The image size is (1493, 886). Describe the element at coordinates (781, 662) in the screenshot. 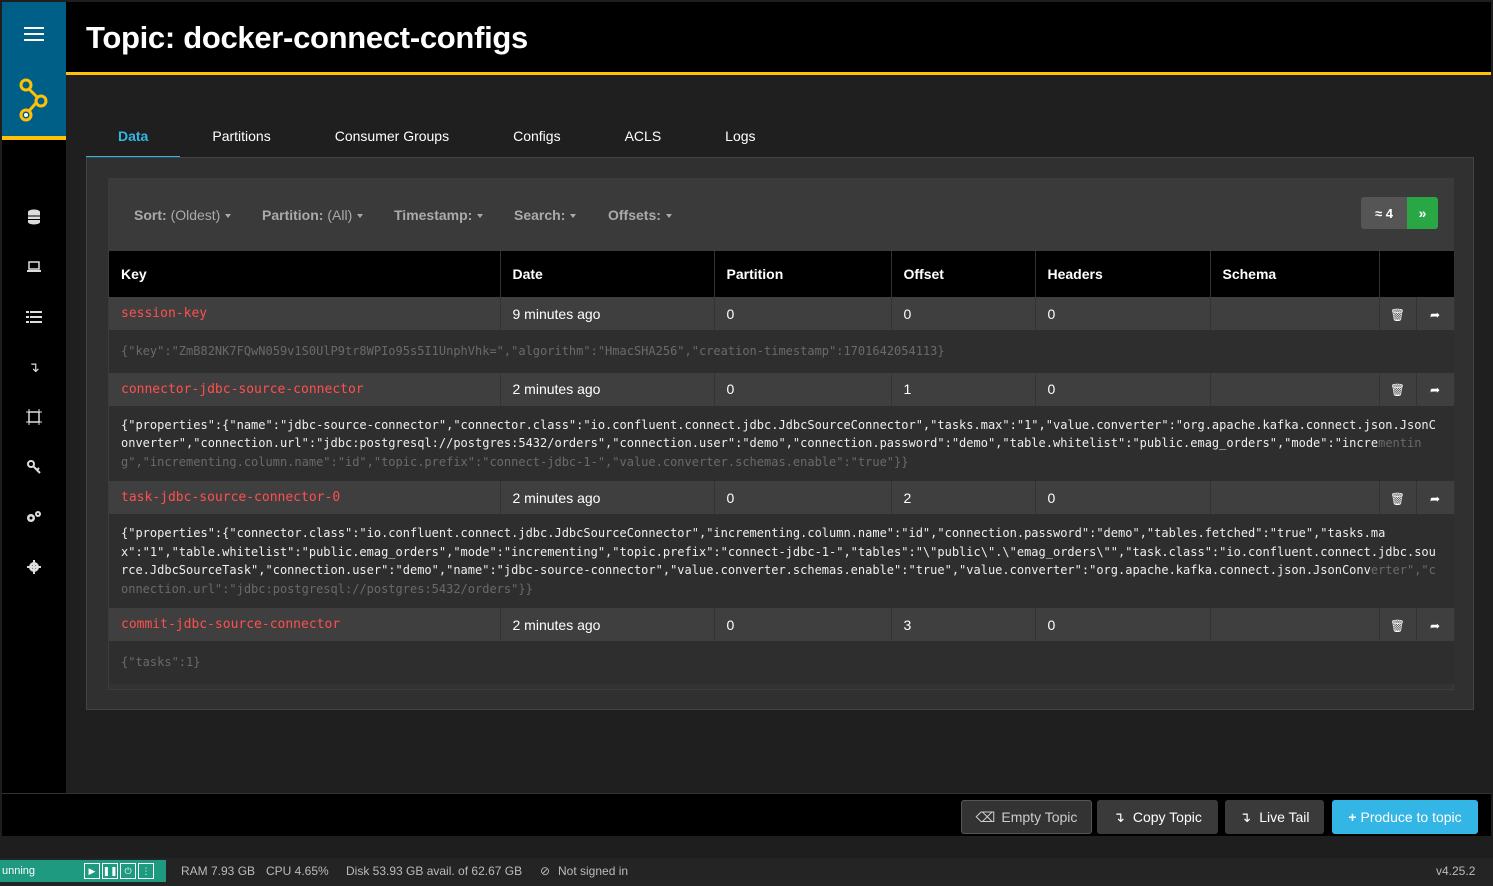

I see `record-value: {"tasks":1}` at that location.